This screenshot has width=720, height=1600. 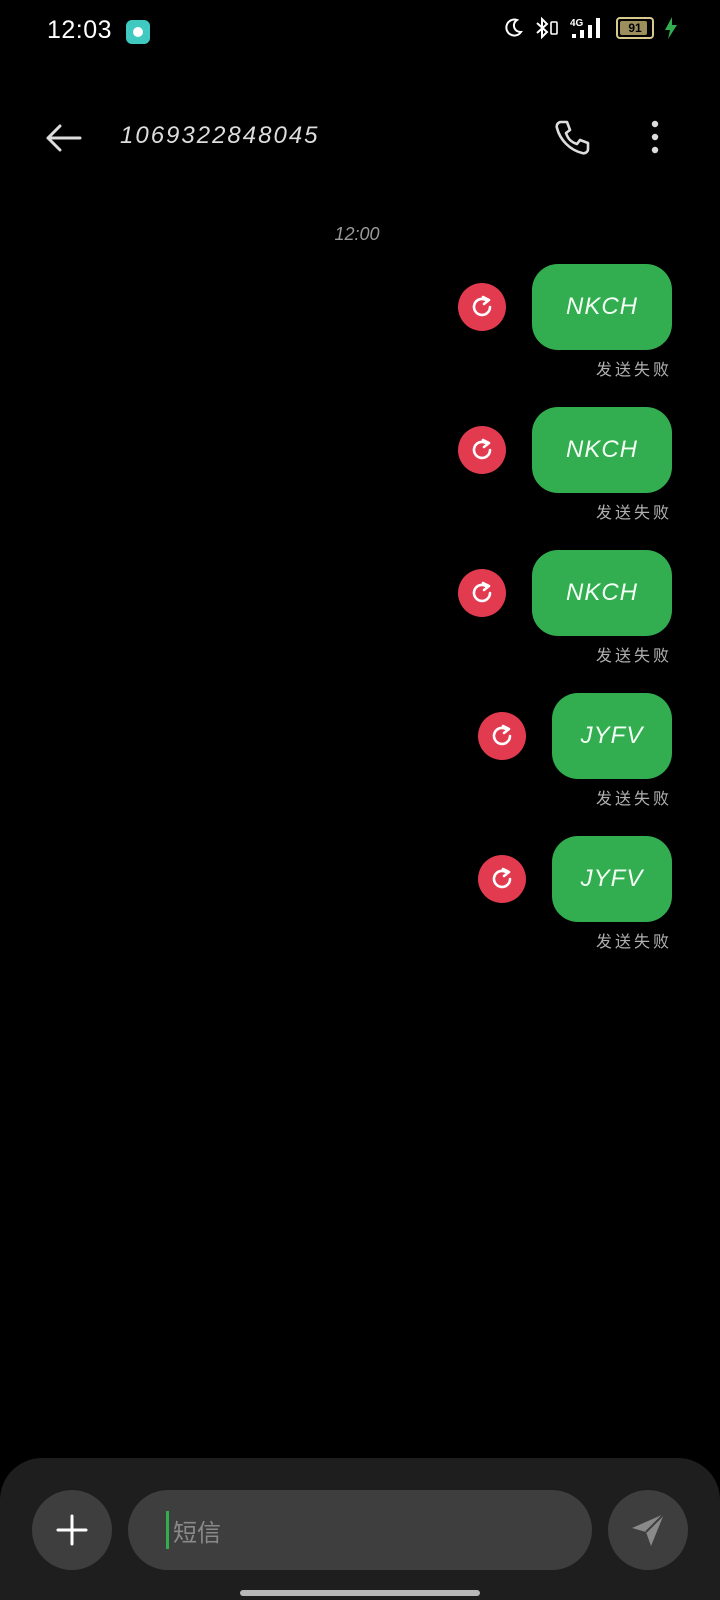 I want to click on back-arrow-icon, so click(x=64, y=138).